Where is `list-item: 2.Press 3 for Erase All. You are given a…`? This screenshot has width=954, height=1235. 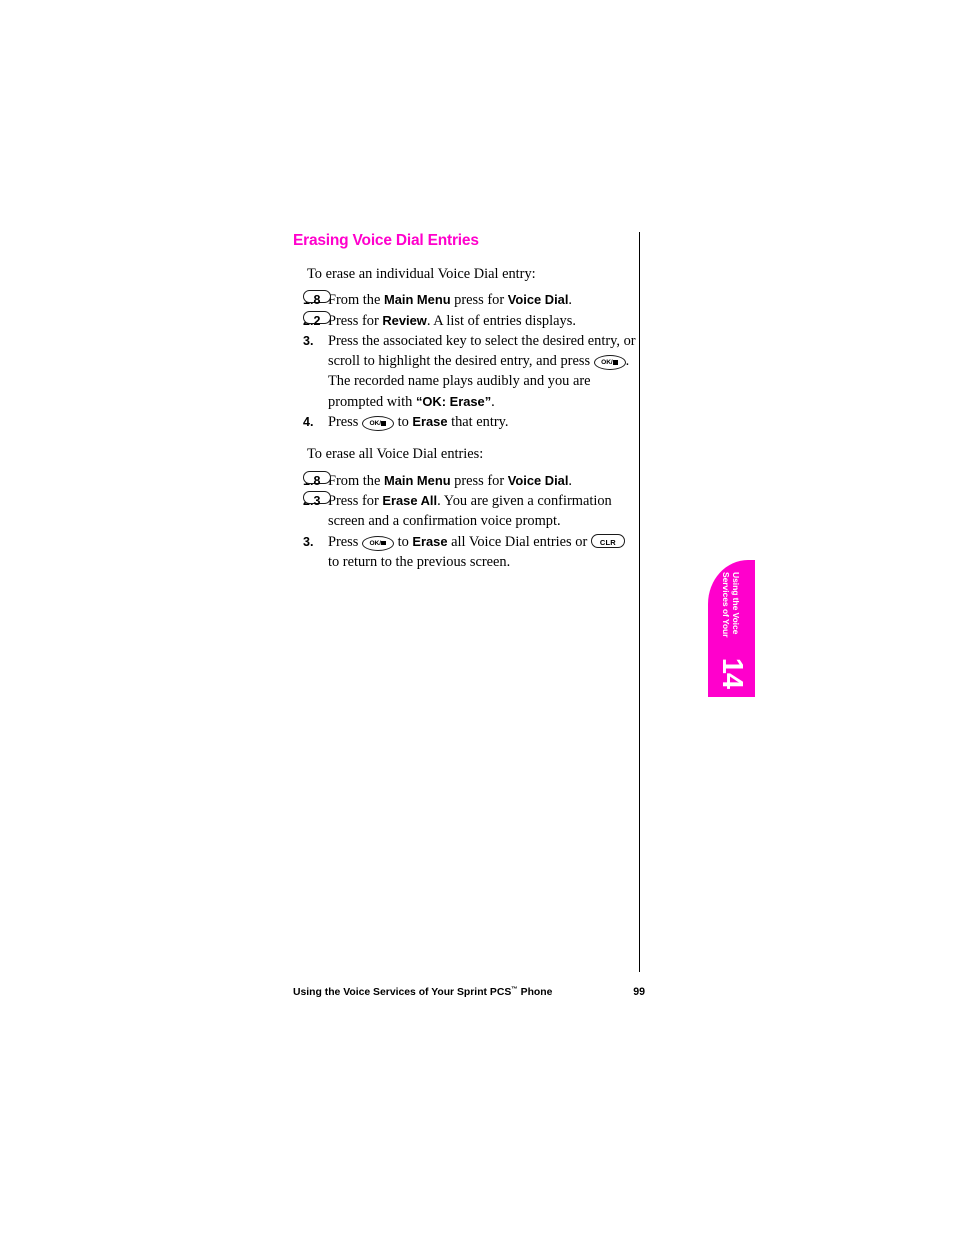
list-item: 2.Press 3 for Erase All. You are given a… is located at coordinates (465, 511).